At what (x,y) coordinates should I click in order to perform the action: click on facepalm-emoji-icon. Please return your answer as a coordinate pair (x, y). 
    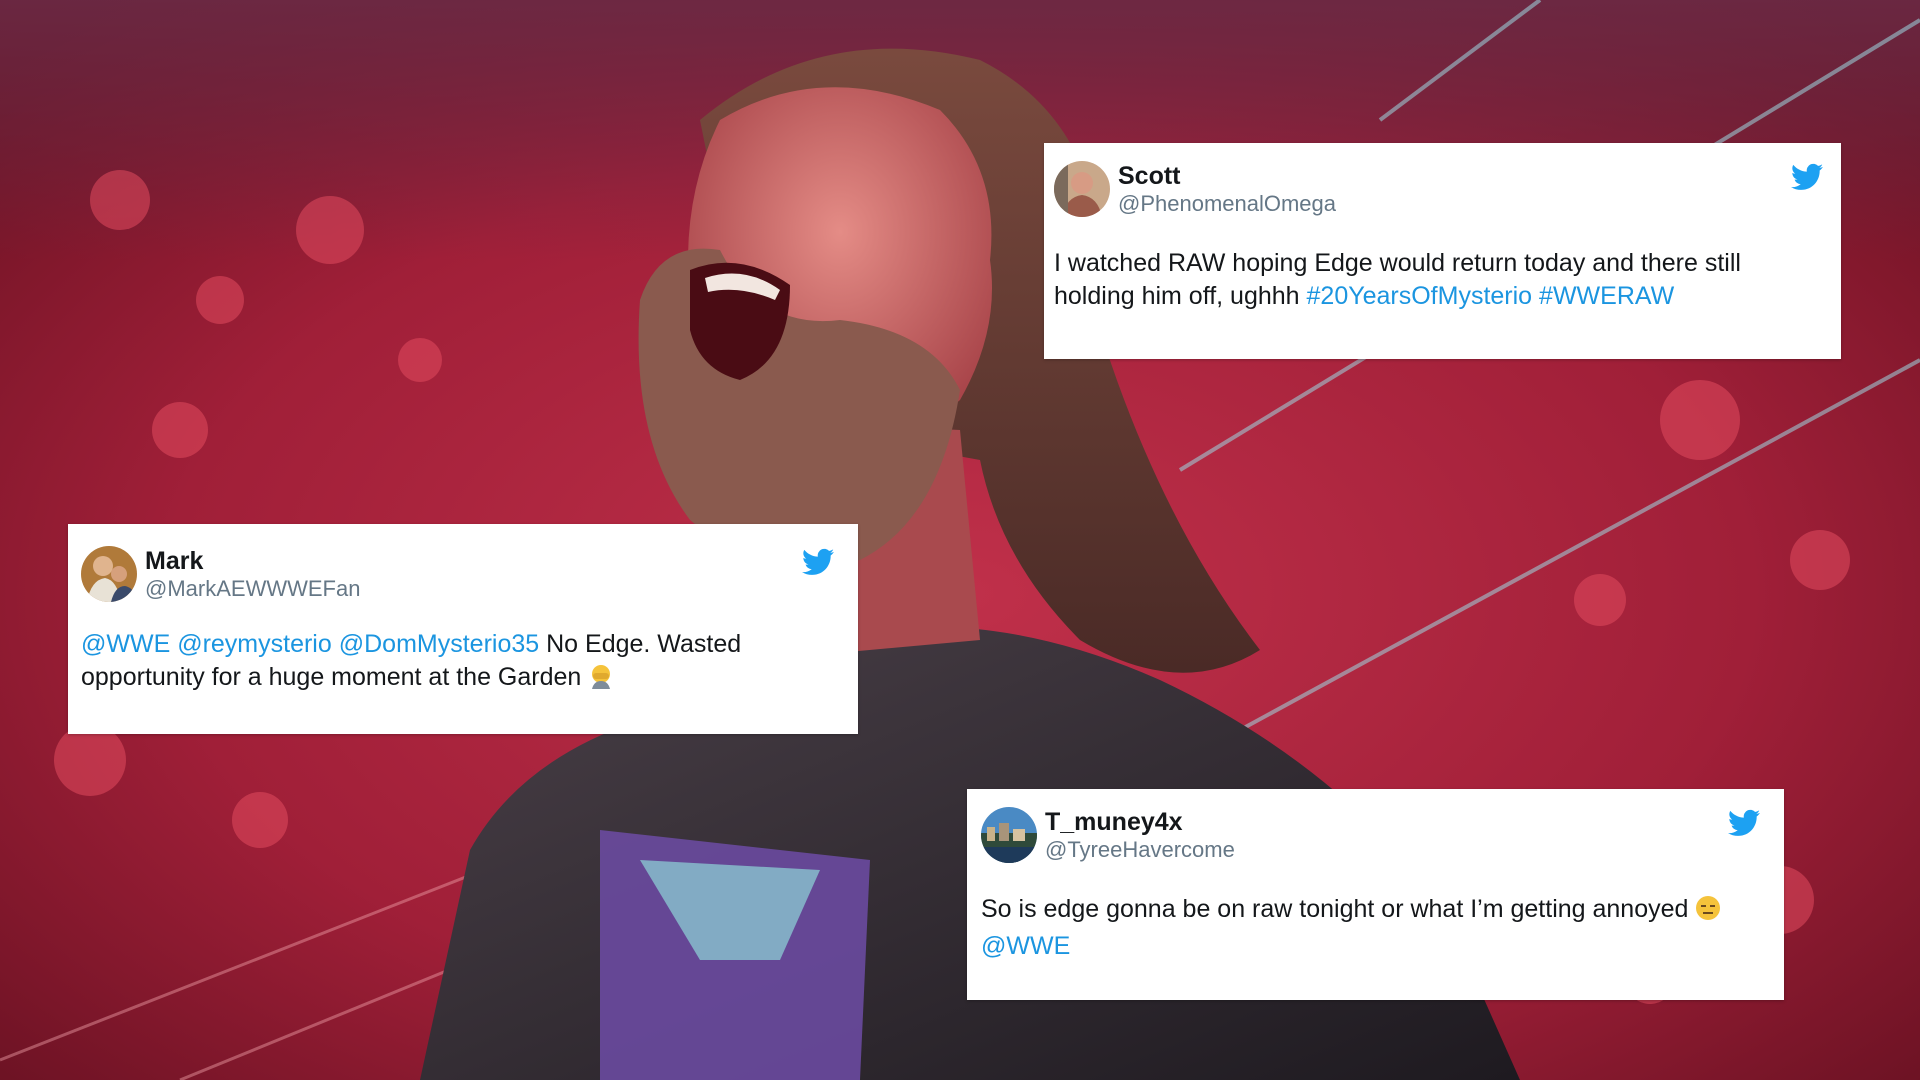
    Looking at the image, I should click on (601, 680).